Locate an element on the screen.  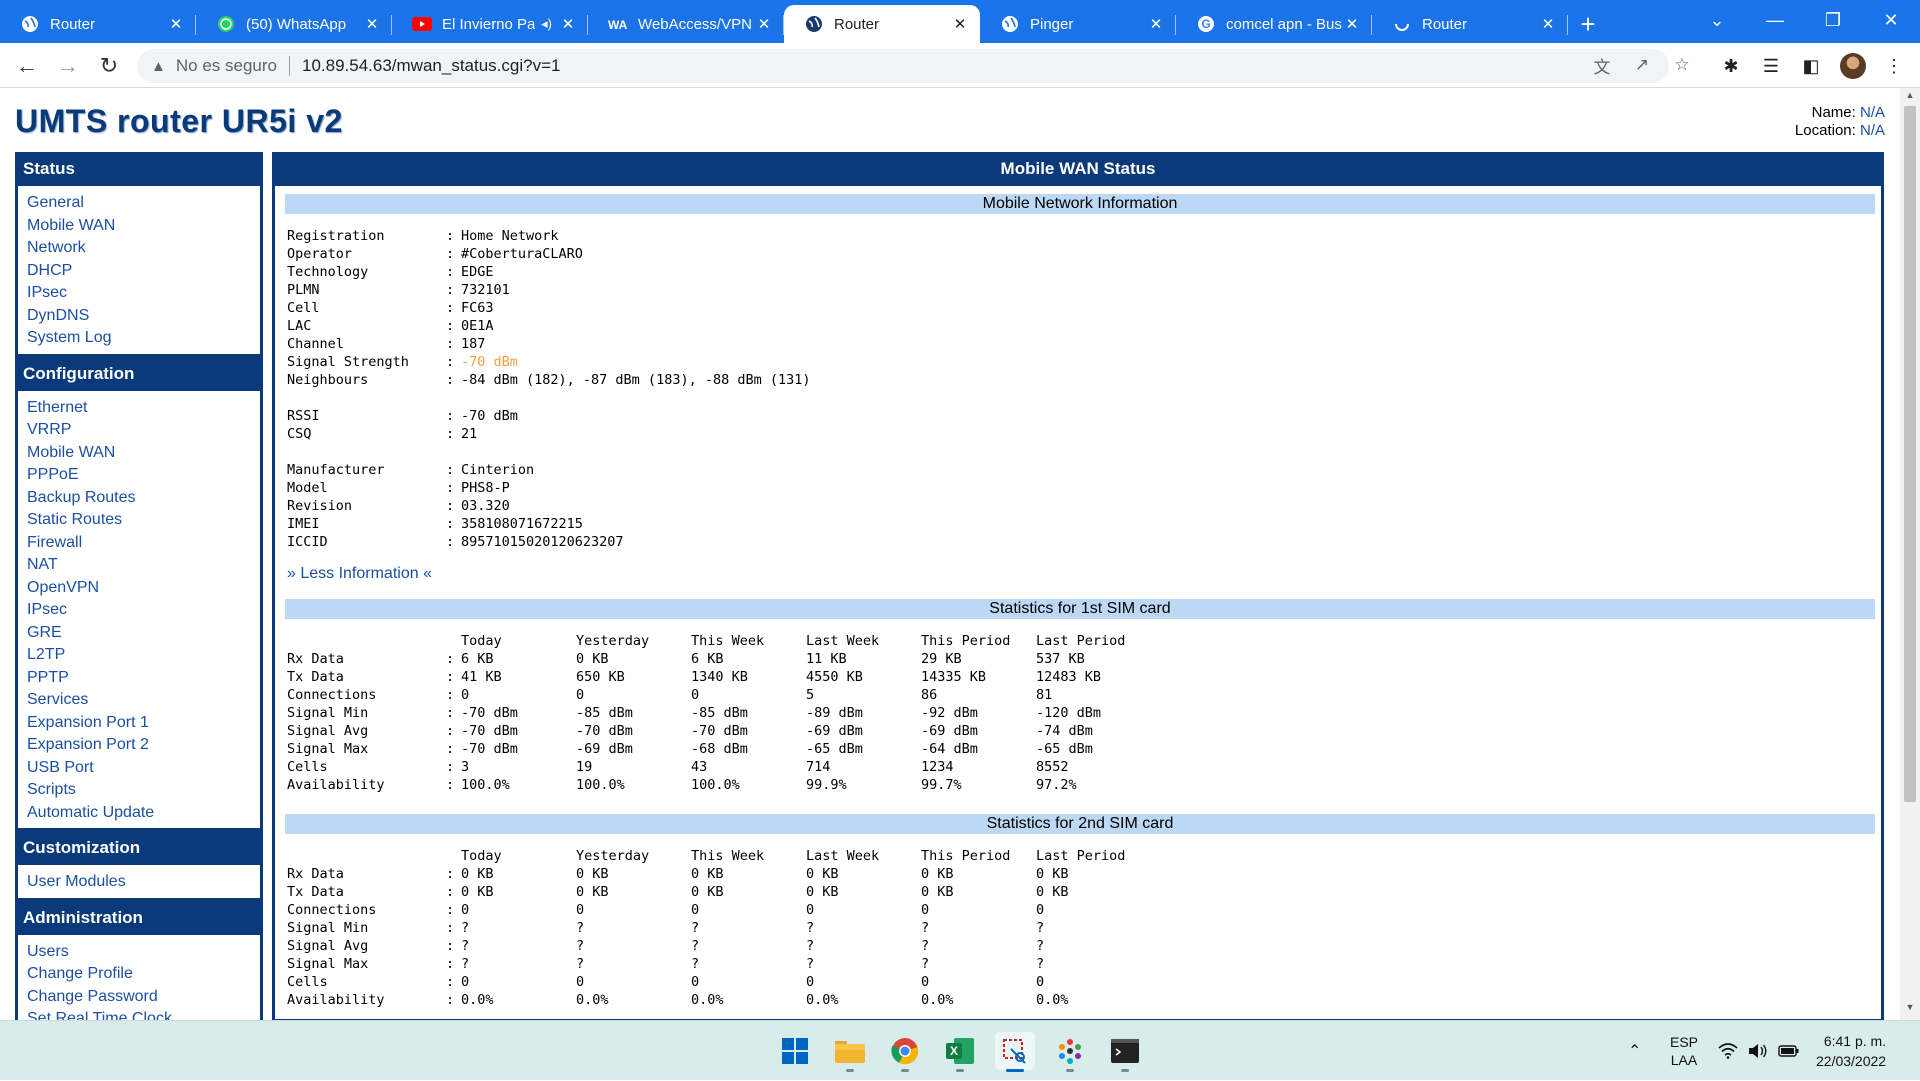
sidebar-item-pppoe: PPPoE is located at coordinates (143, 475).